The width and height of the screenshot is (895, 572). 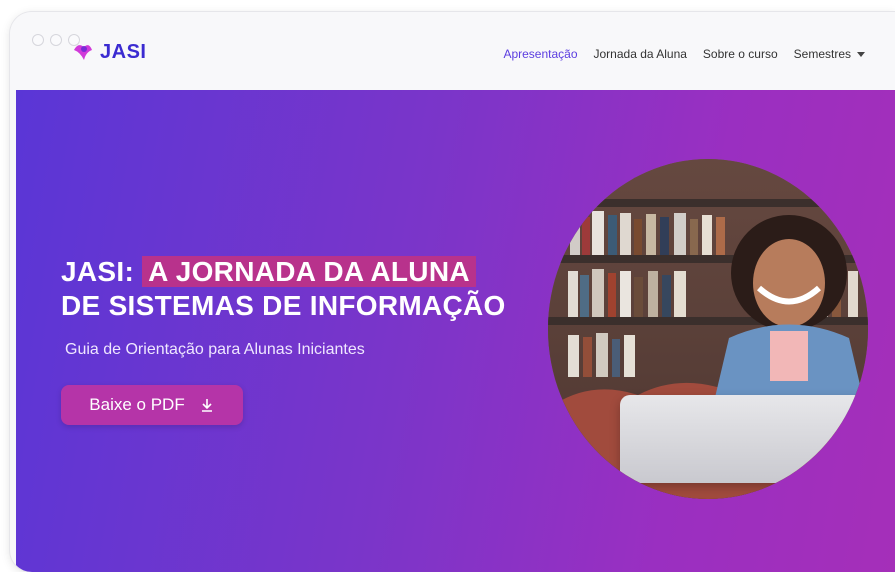 What do you see at coordinates (861, 54) in the screenshot?
I see `chevron-down-icon` at bounding box center [861, 54].